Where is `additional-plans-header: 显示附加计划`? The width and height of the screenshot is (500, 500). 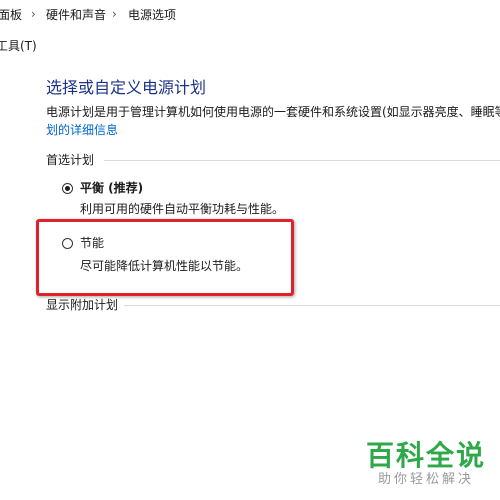
additional-plans-header: 显示附加计划 is located at coordinates (82, 305).